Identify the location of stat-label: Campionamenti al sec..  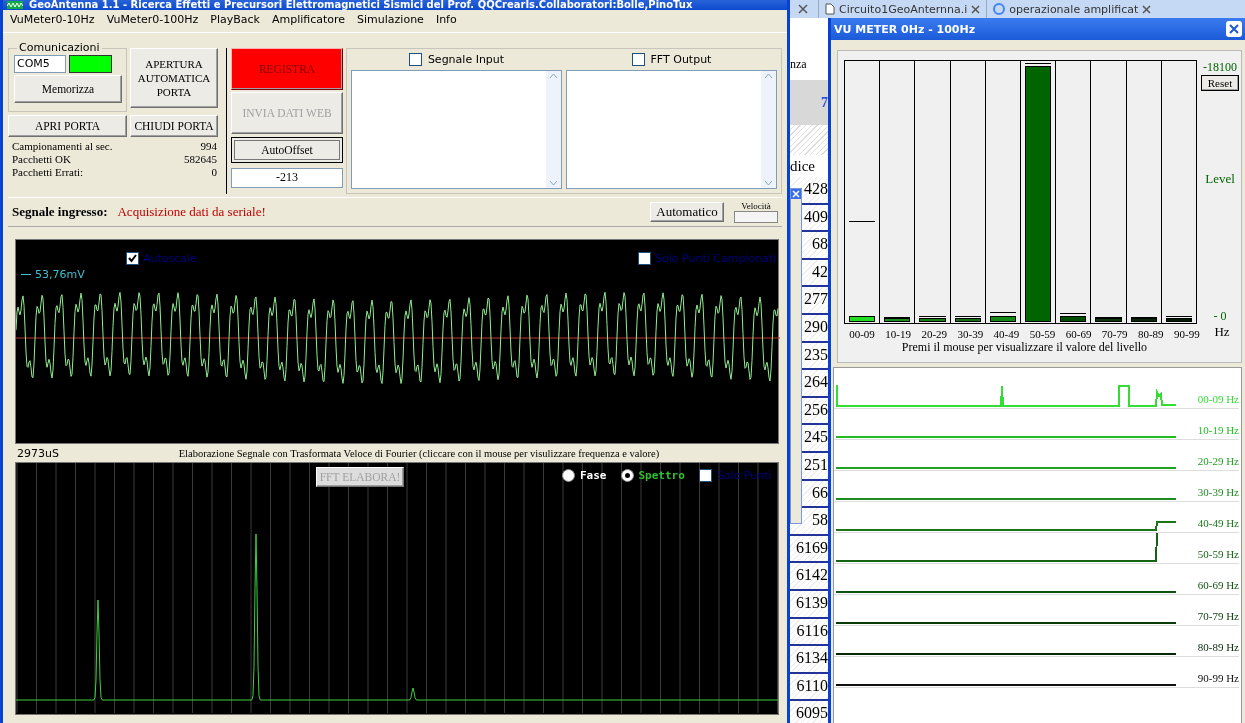
(63, 146).